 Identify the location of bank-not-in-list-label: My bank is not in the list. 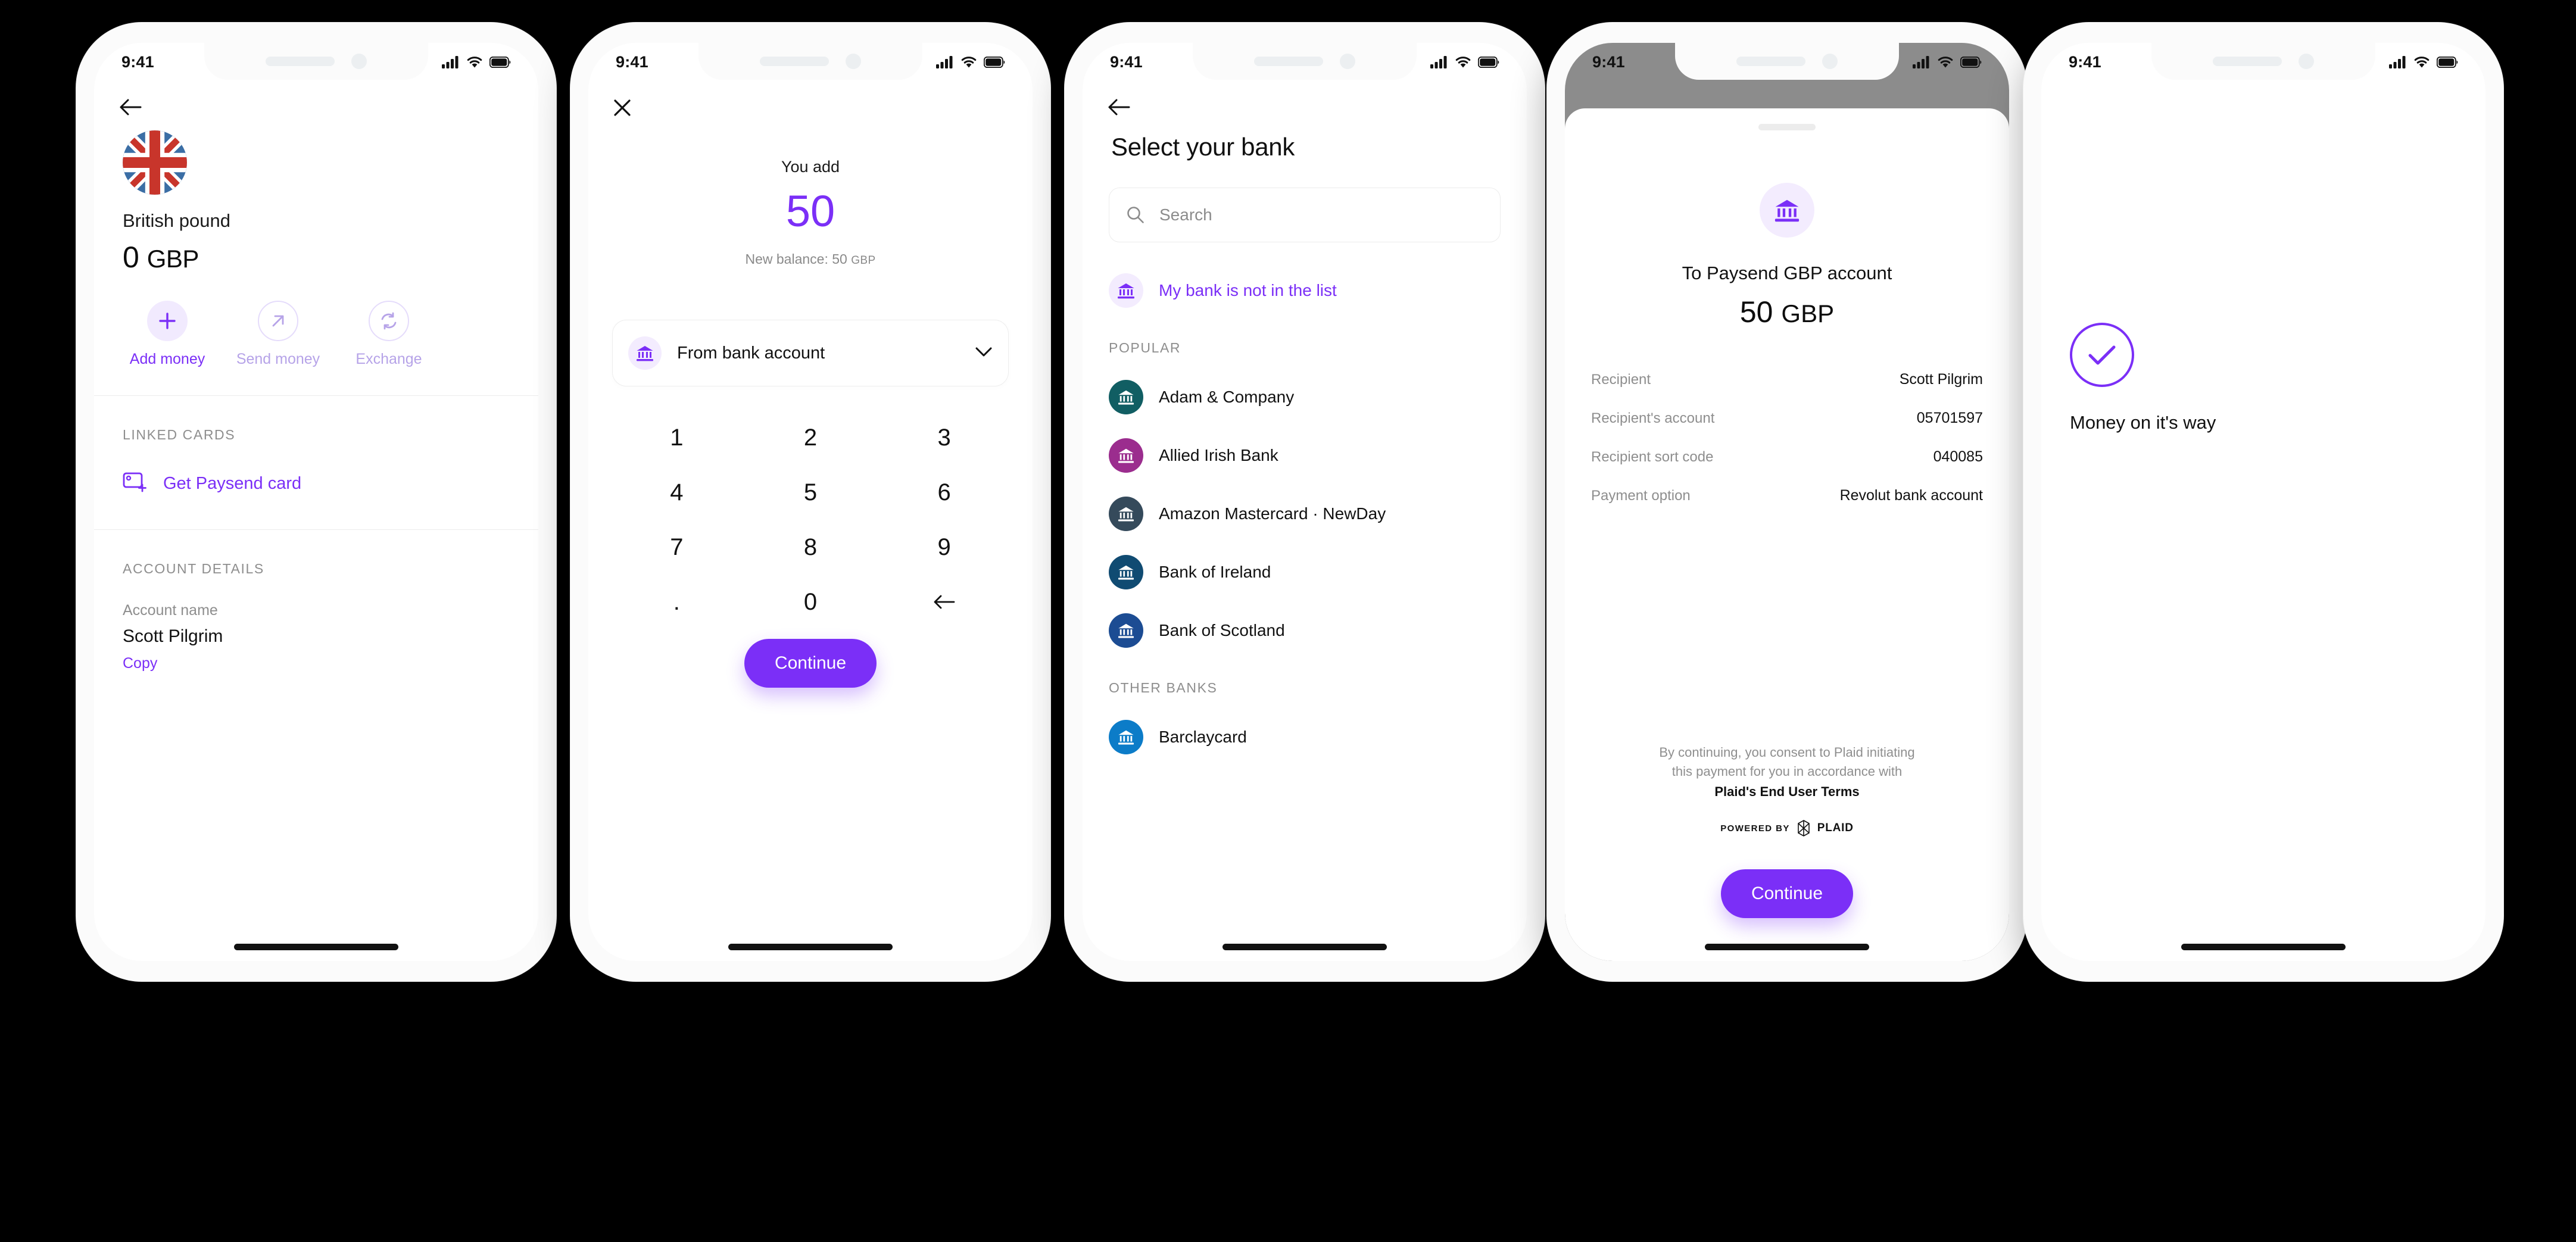
(1248, 290).